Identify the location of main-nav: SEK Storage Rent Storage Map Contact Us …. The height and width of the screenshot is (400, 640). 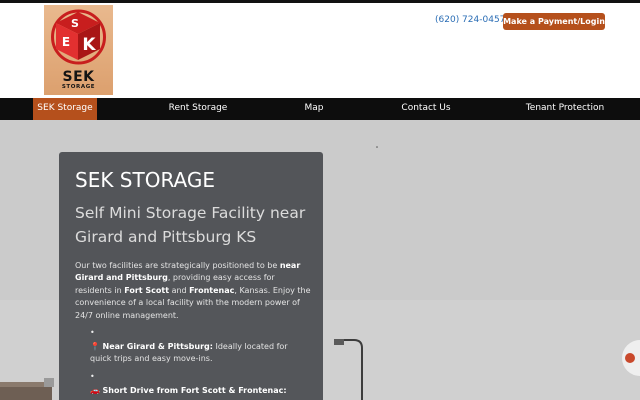
(320, 109).